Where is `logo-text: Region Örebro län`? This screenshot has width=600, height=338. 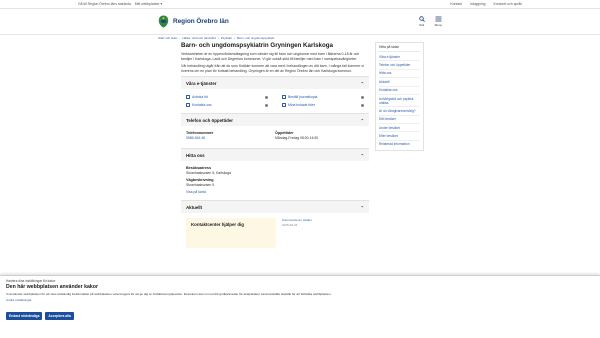
logo-text: Region Örebro län is located at coordinates (201, 21).